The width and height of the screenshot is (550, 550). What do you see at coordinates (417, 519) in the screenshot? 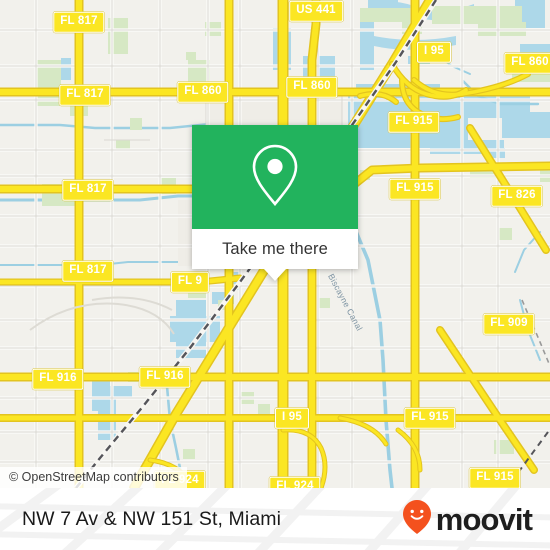
I see `moovit-pin-smiley-icon` at bounding box center [417, 519].